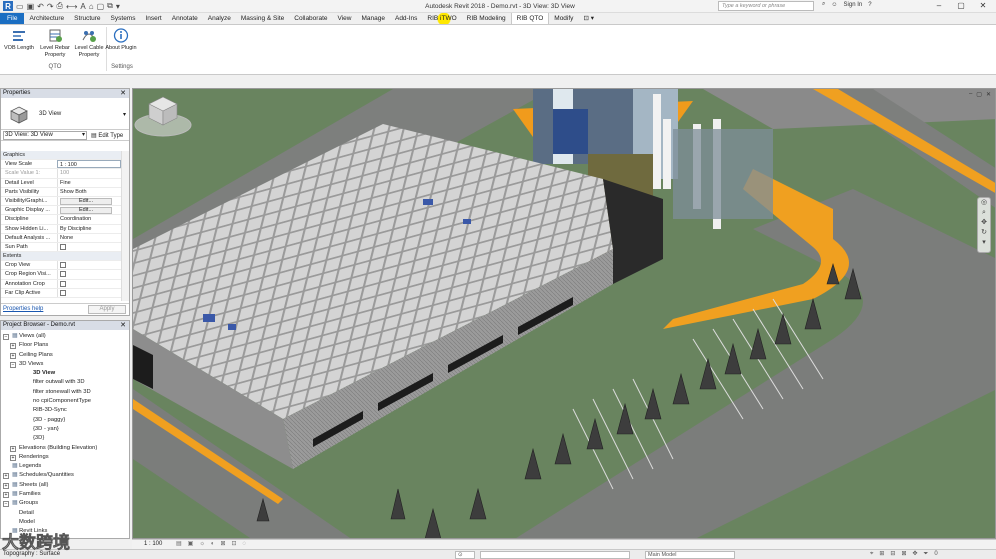  What do you see at coordinates (107, 309) in the screenshot?
I see `apply-button: Apply` at bounding box center [107, 309].